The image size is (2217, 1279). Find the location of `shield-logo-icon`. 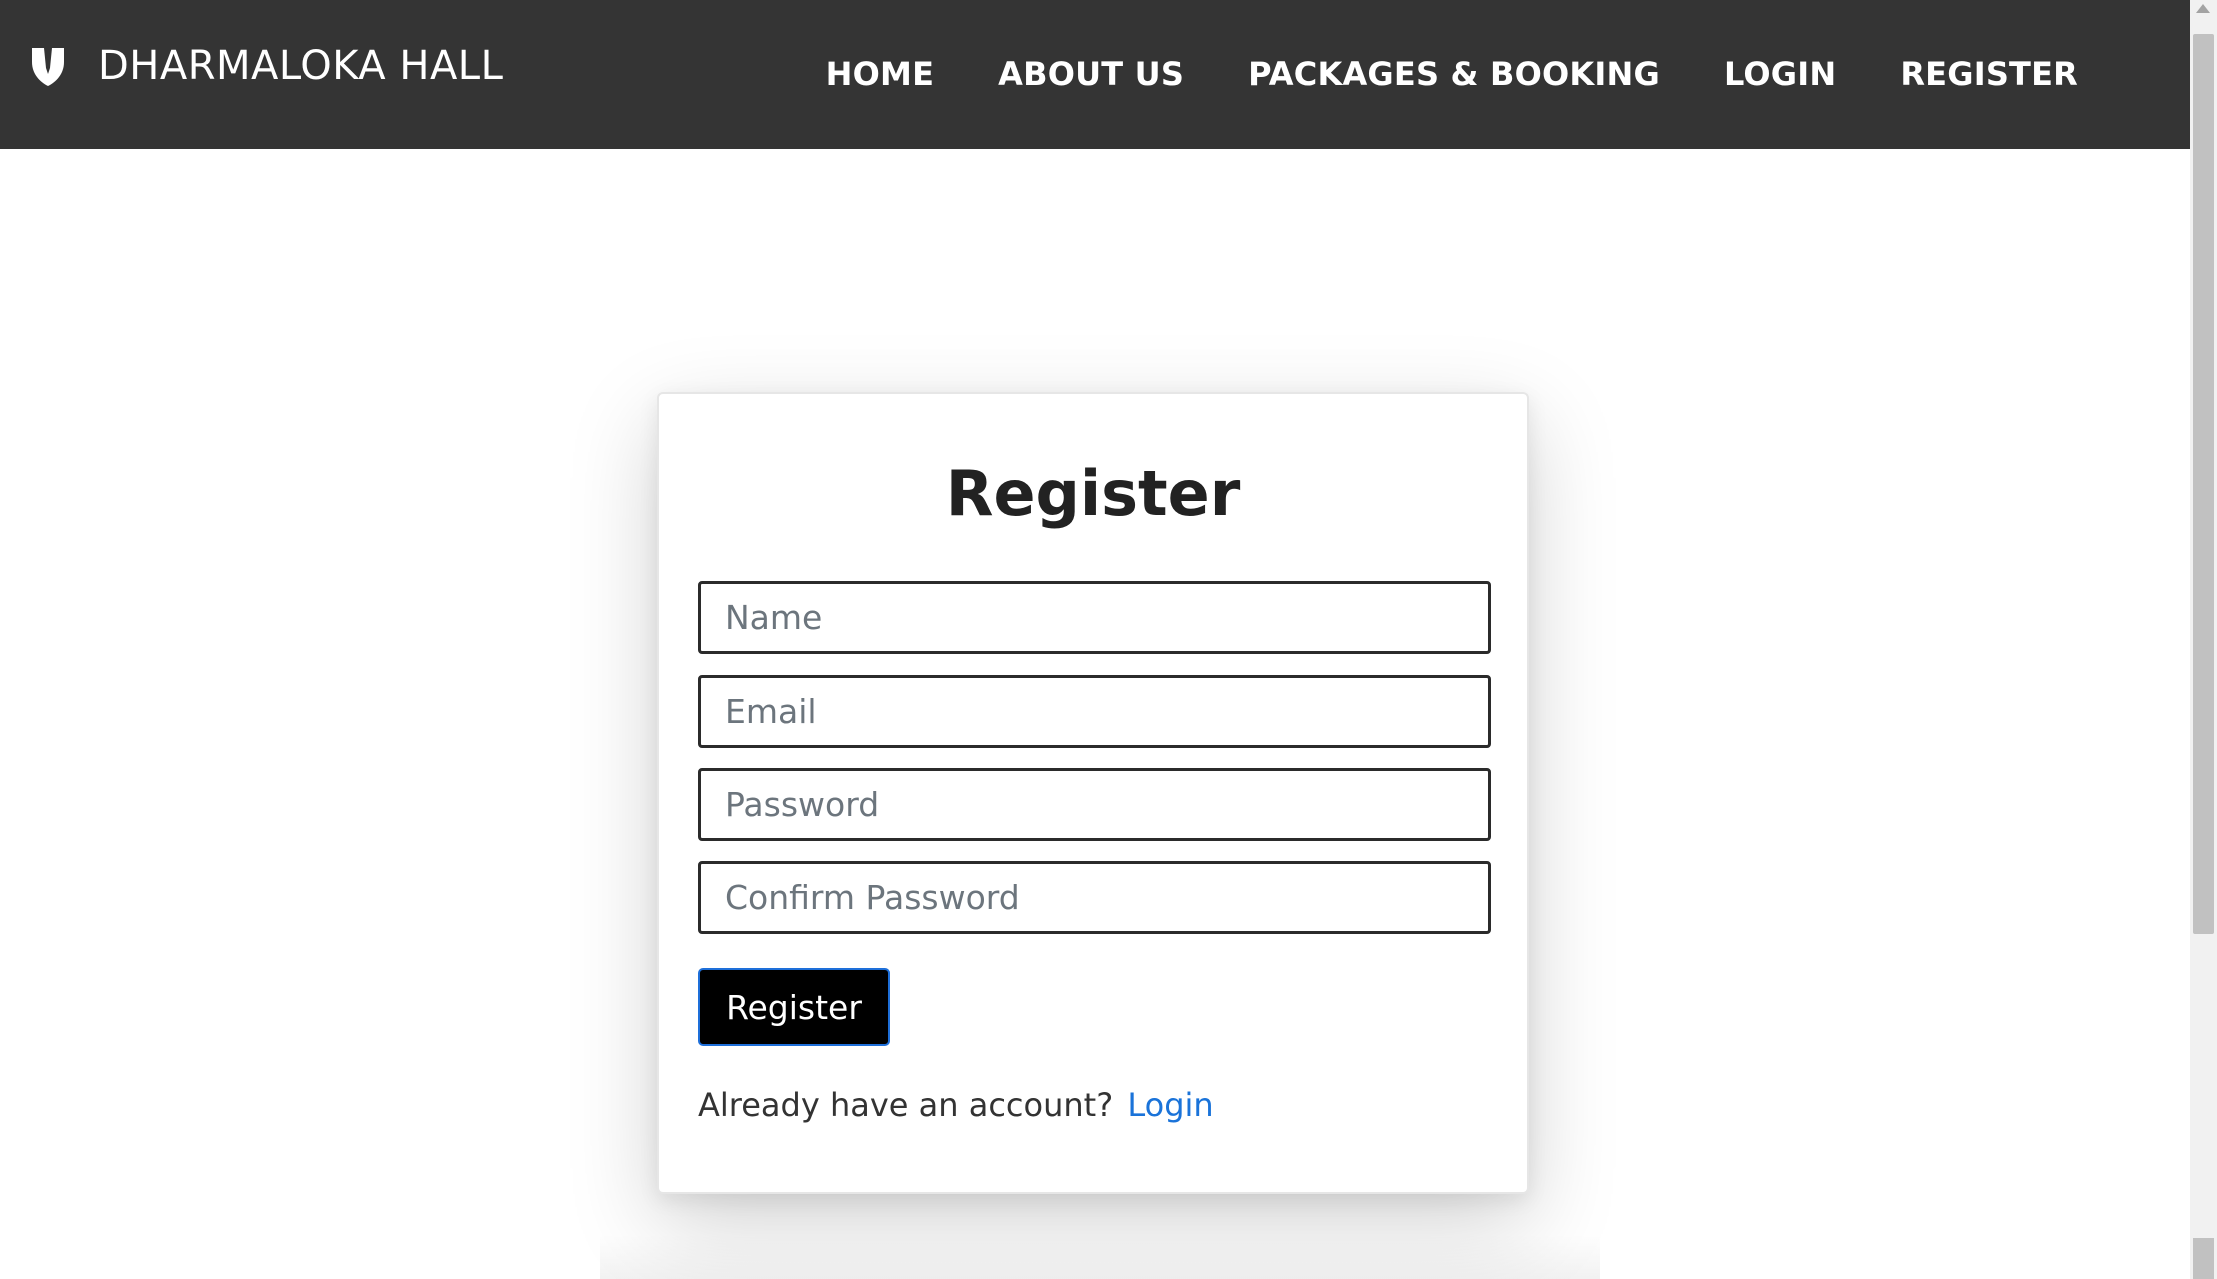

shield-logo-icon is located at coordinates (48, 66).